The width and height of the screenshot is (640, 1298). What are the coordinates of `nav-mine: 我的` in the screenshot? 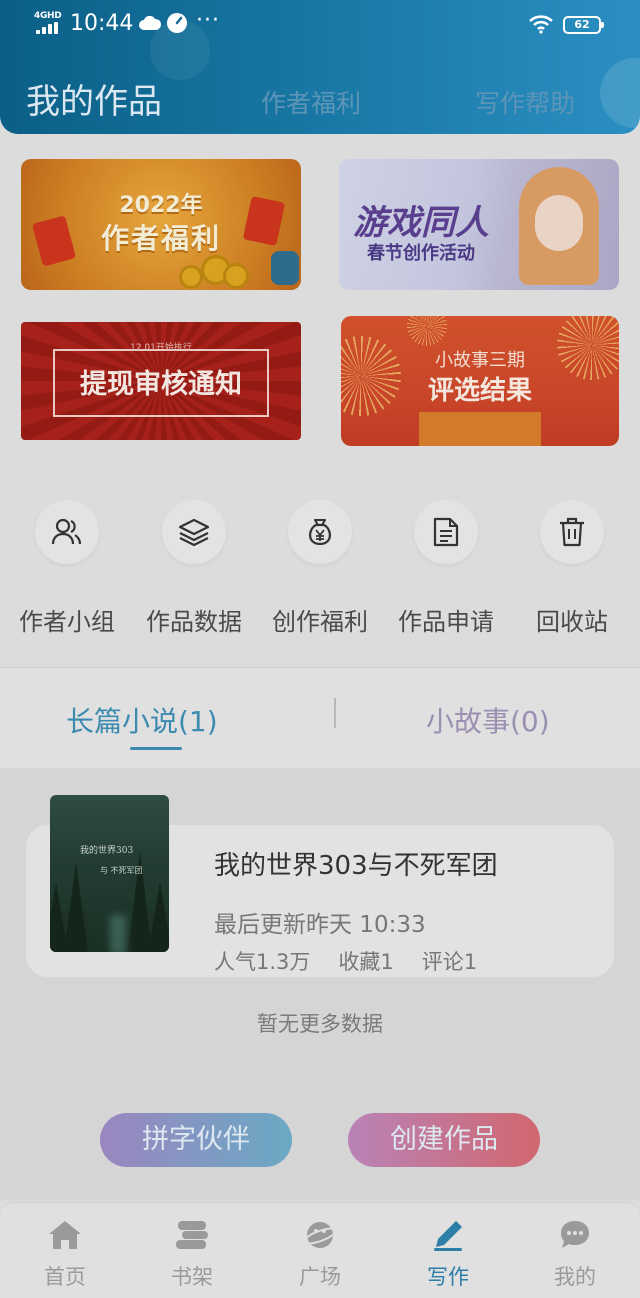 It's located at (575, 1253).